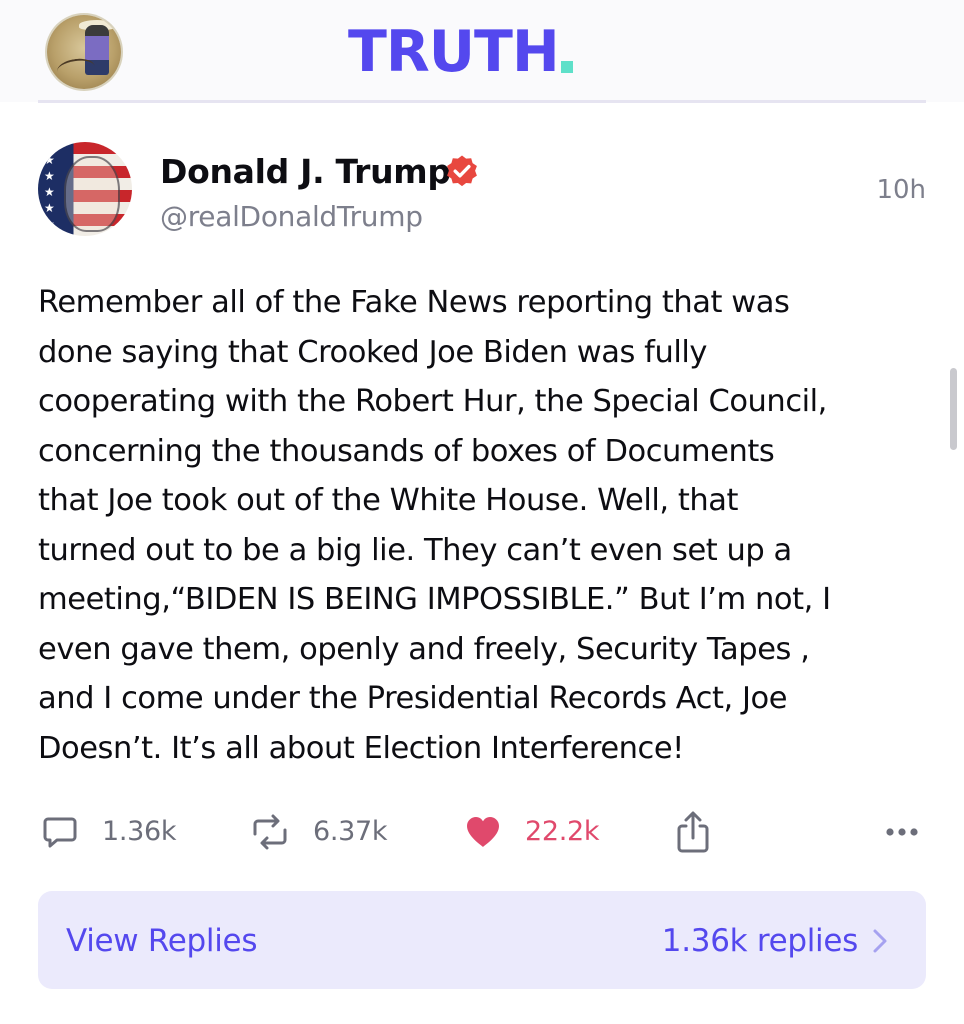 The image size is (964, 1024). I want to click on logo-dot, so click(566, 67).